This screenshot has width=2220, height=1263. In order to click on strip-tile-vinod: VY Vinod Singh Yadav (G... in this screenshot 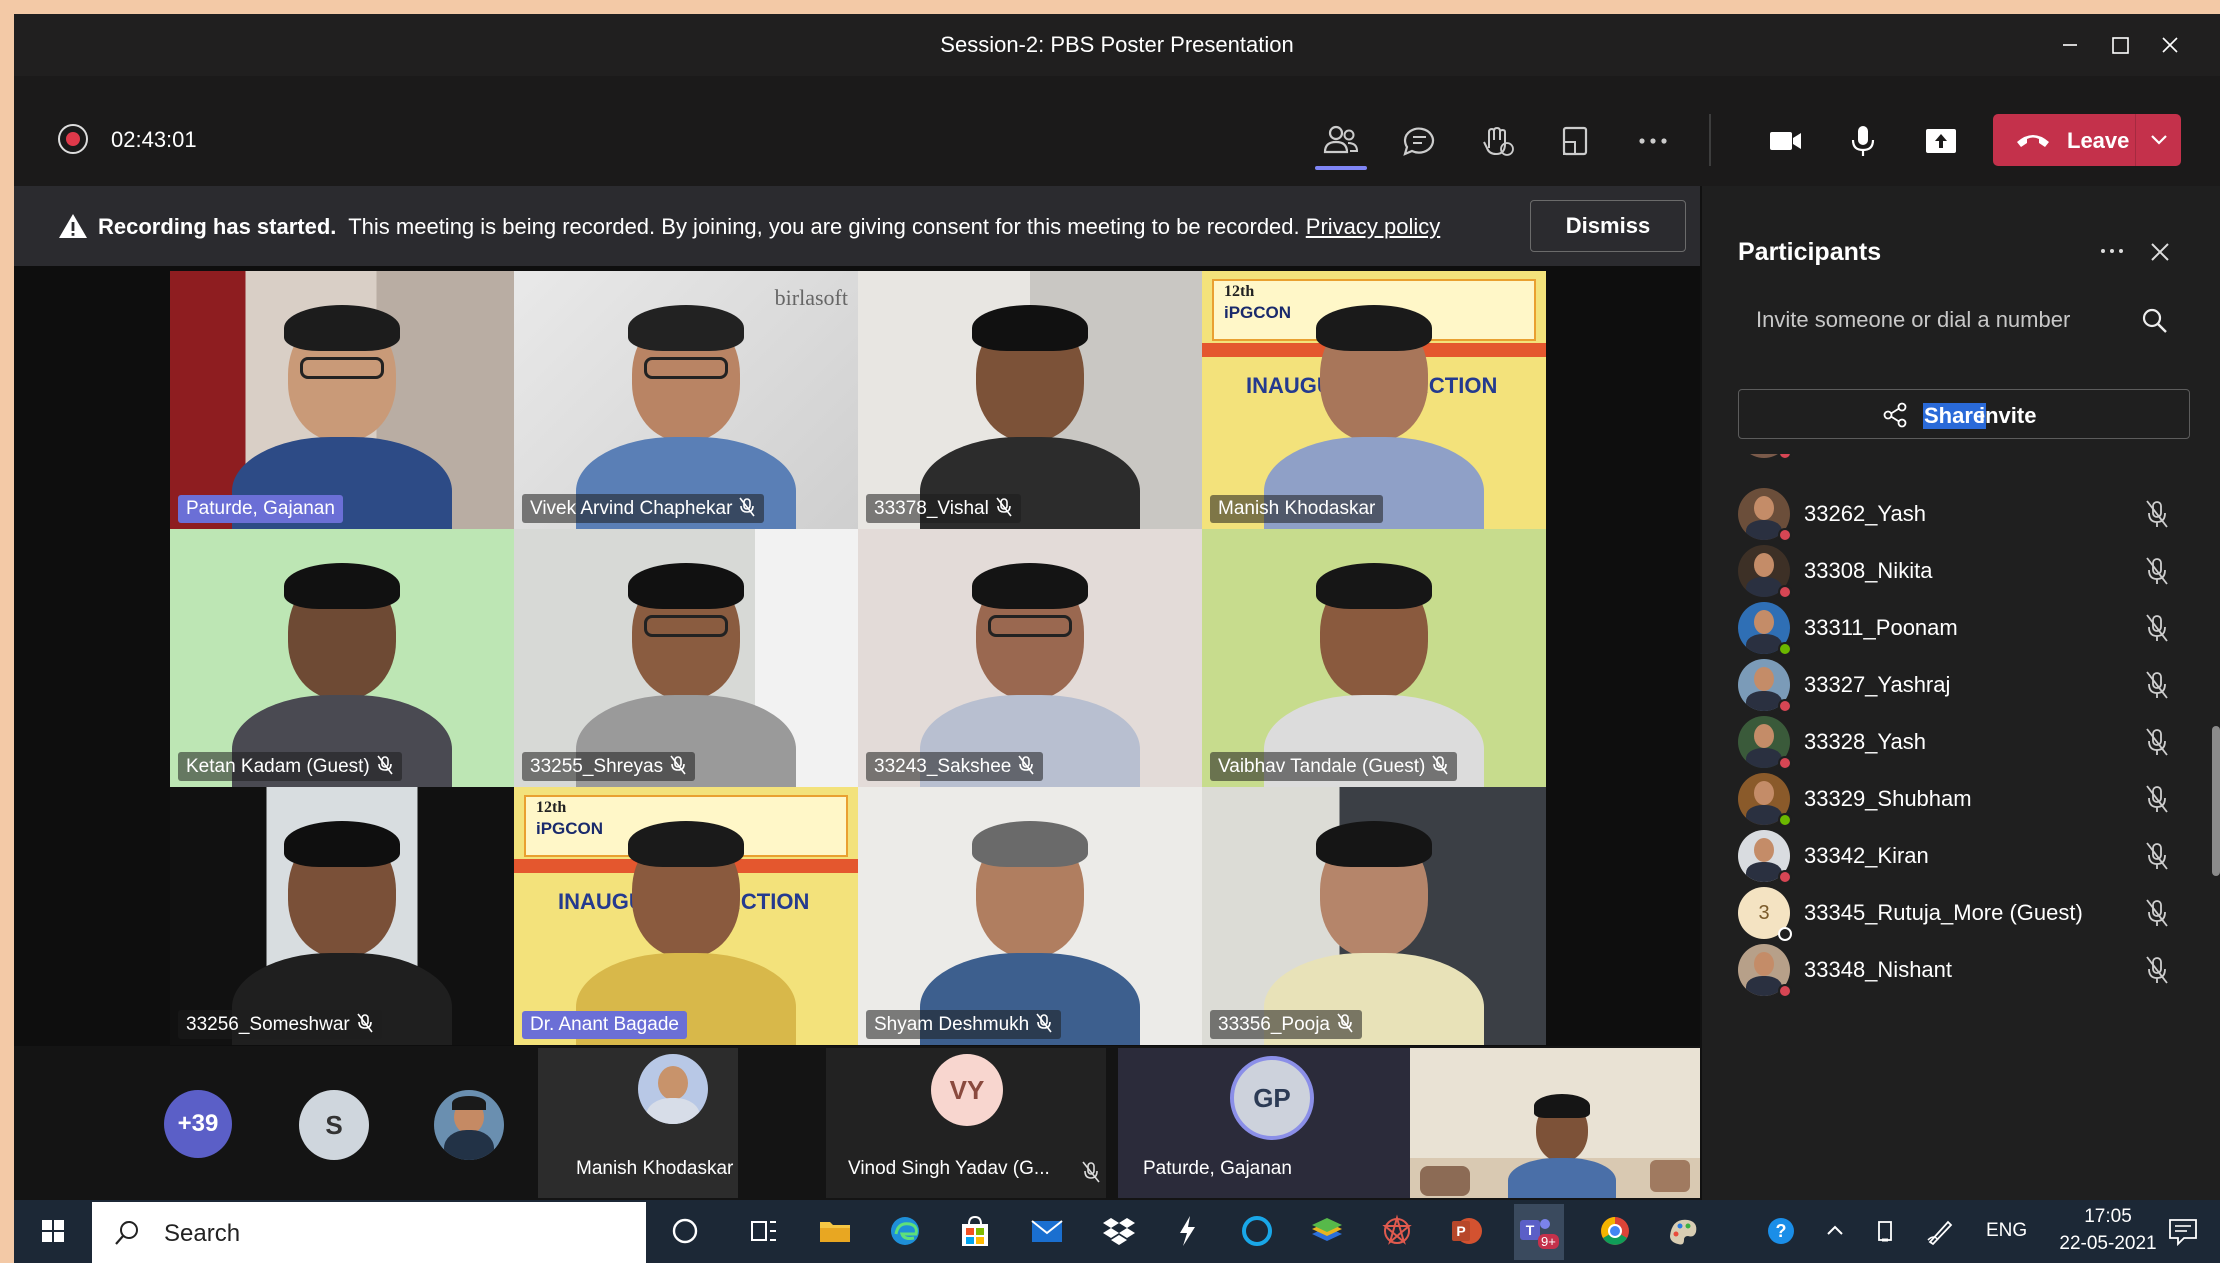, I will do `click(966, 1123)`.